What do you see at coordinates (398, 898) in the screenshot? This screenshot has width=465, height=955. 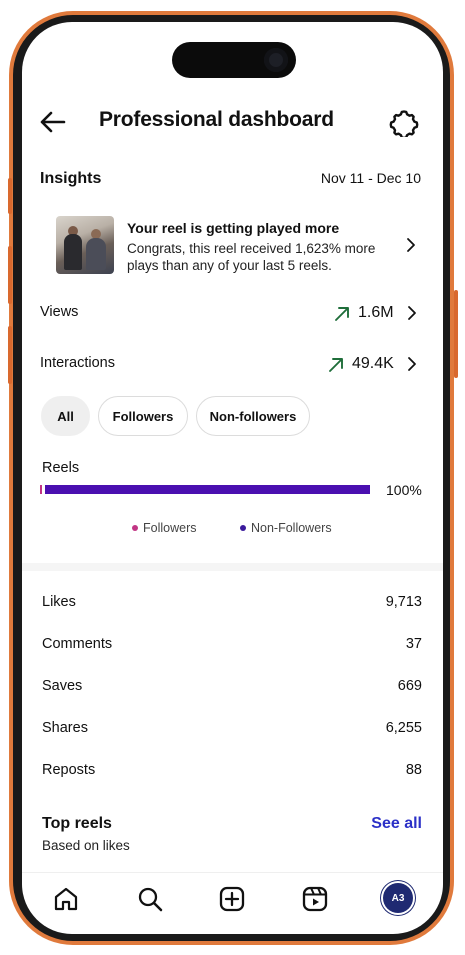 I see `profile-avatar: A3` at bounding box center [398, 898].